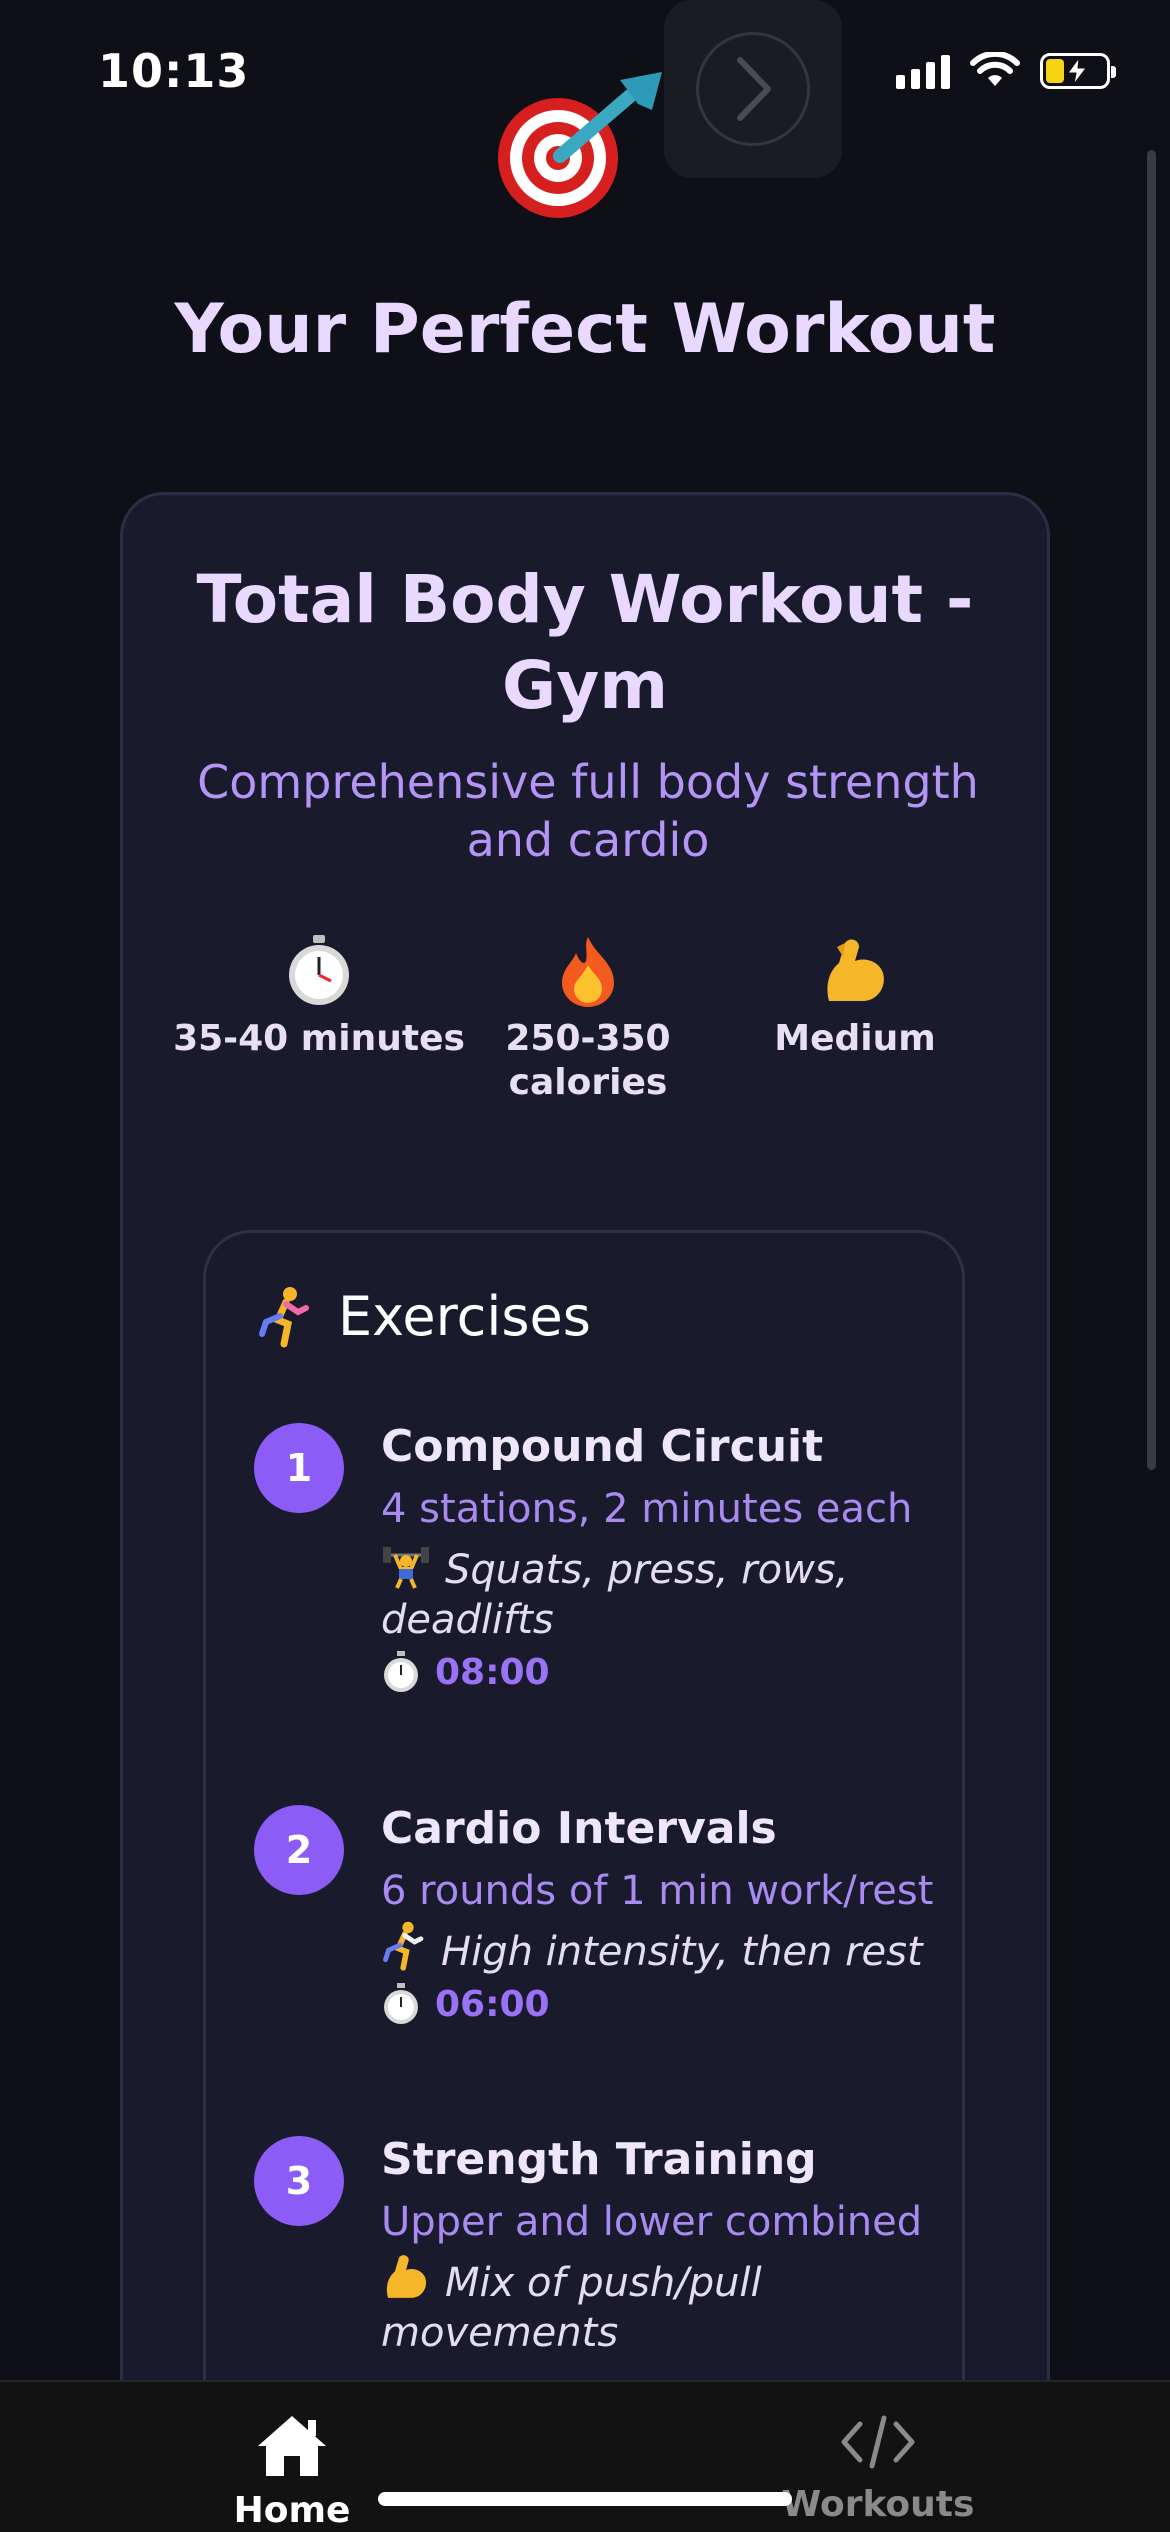 This screenshot has height=2532, width=1170. I want to click on exercise-name: Cardio Intervals, so click(579, 1828).